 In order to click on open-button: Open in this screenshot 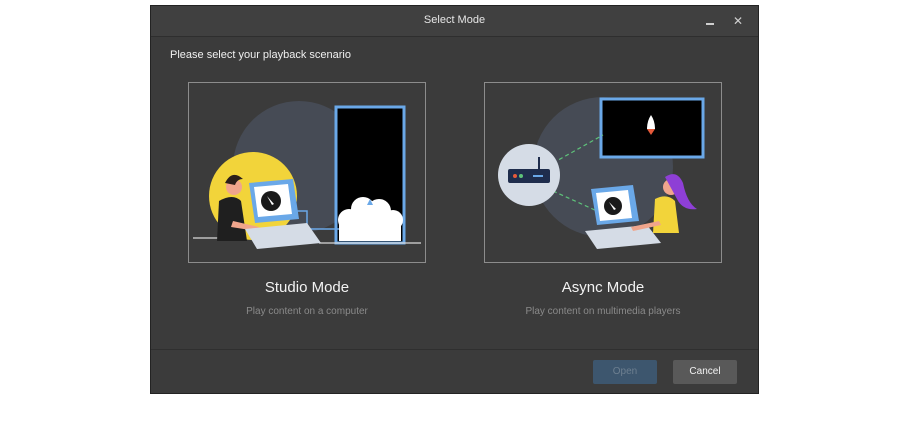, I will do `click(625, 372)`.